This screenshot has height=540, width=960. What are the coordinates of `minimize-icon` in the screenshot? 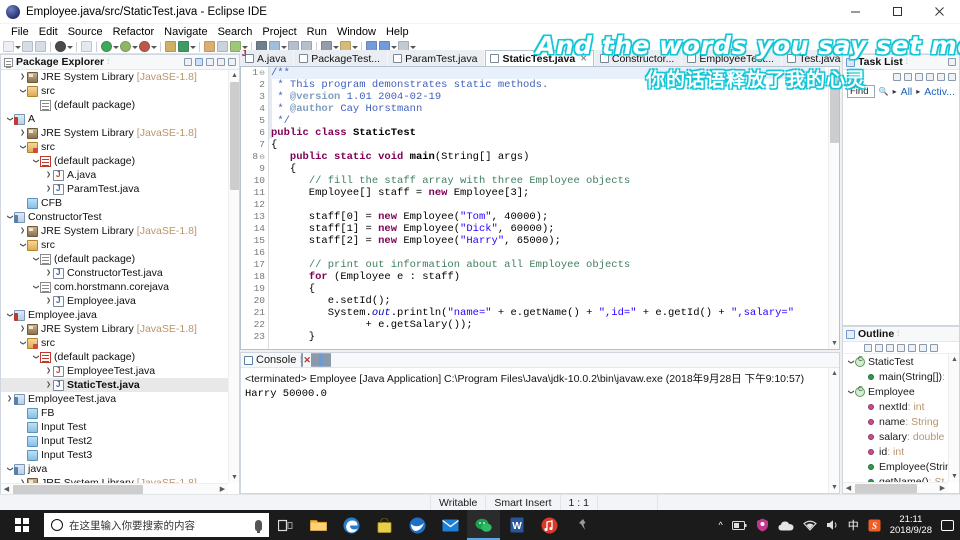 It's located at (855, 12).